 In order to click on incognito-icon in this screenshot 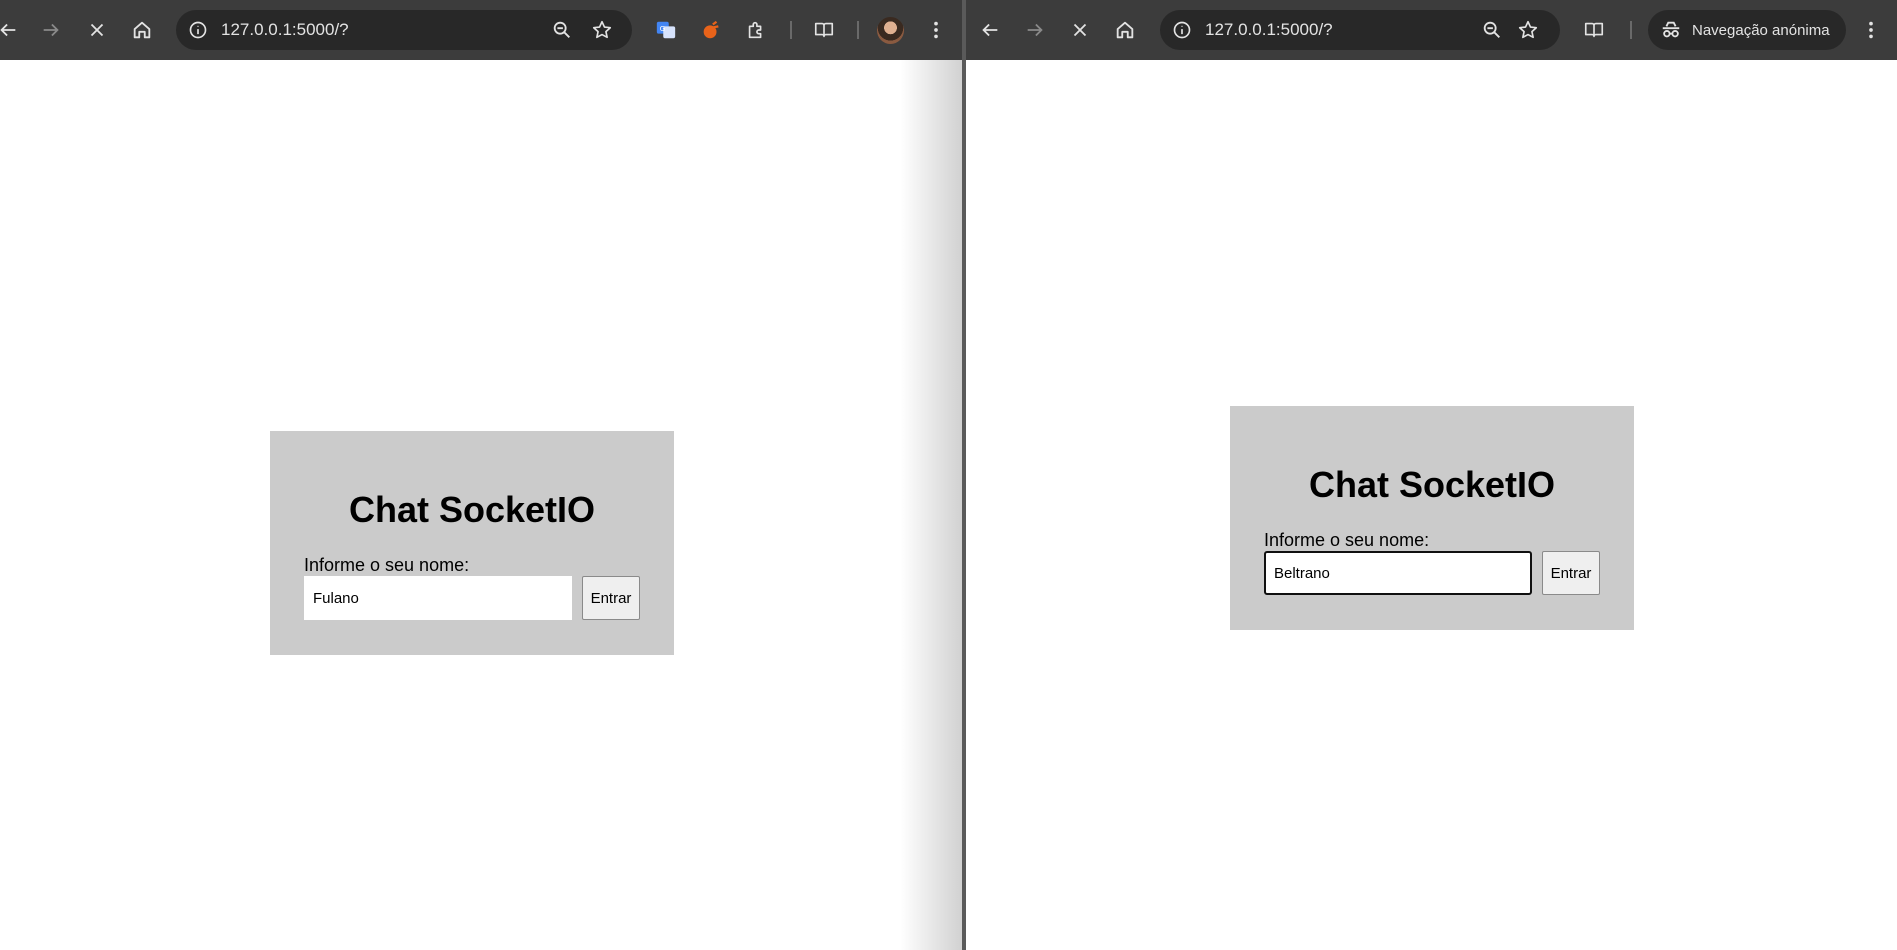, I will do `click(1671, 29)`.